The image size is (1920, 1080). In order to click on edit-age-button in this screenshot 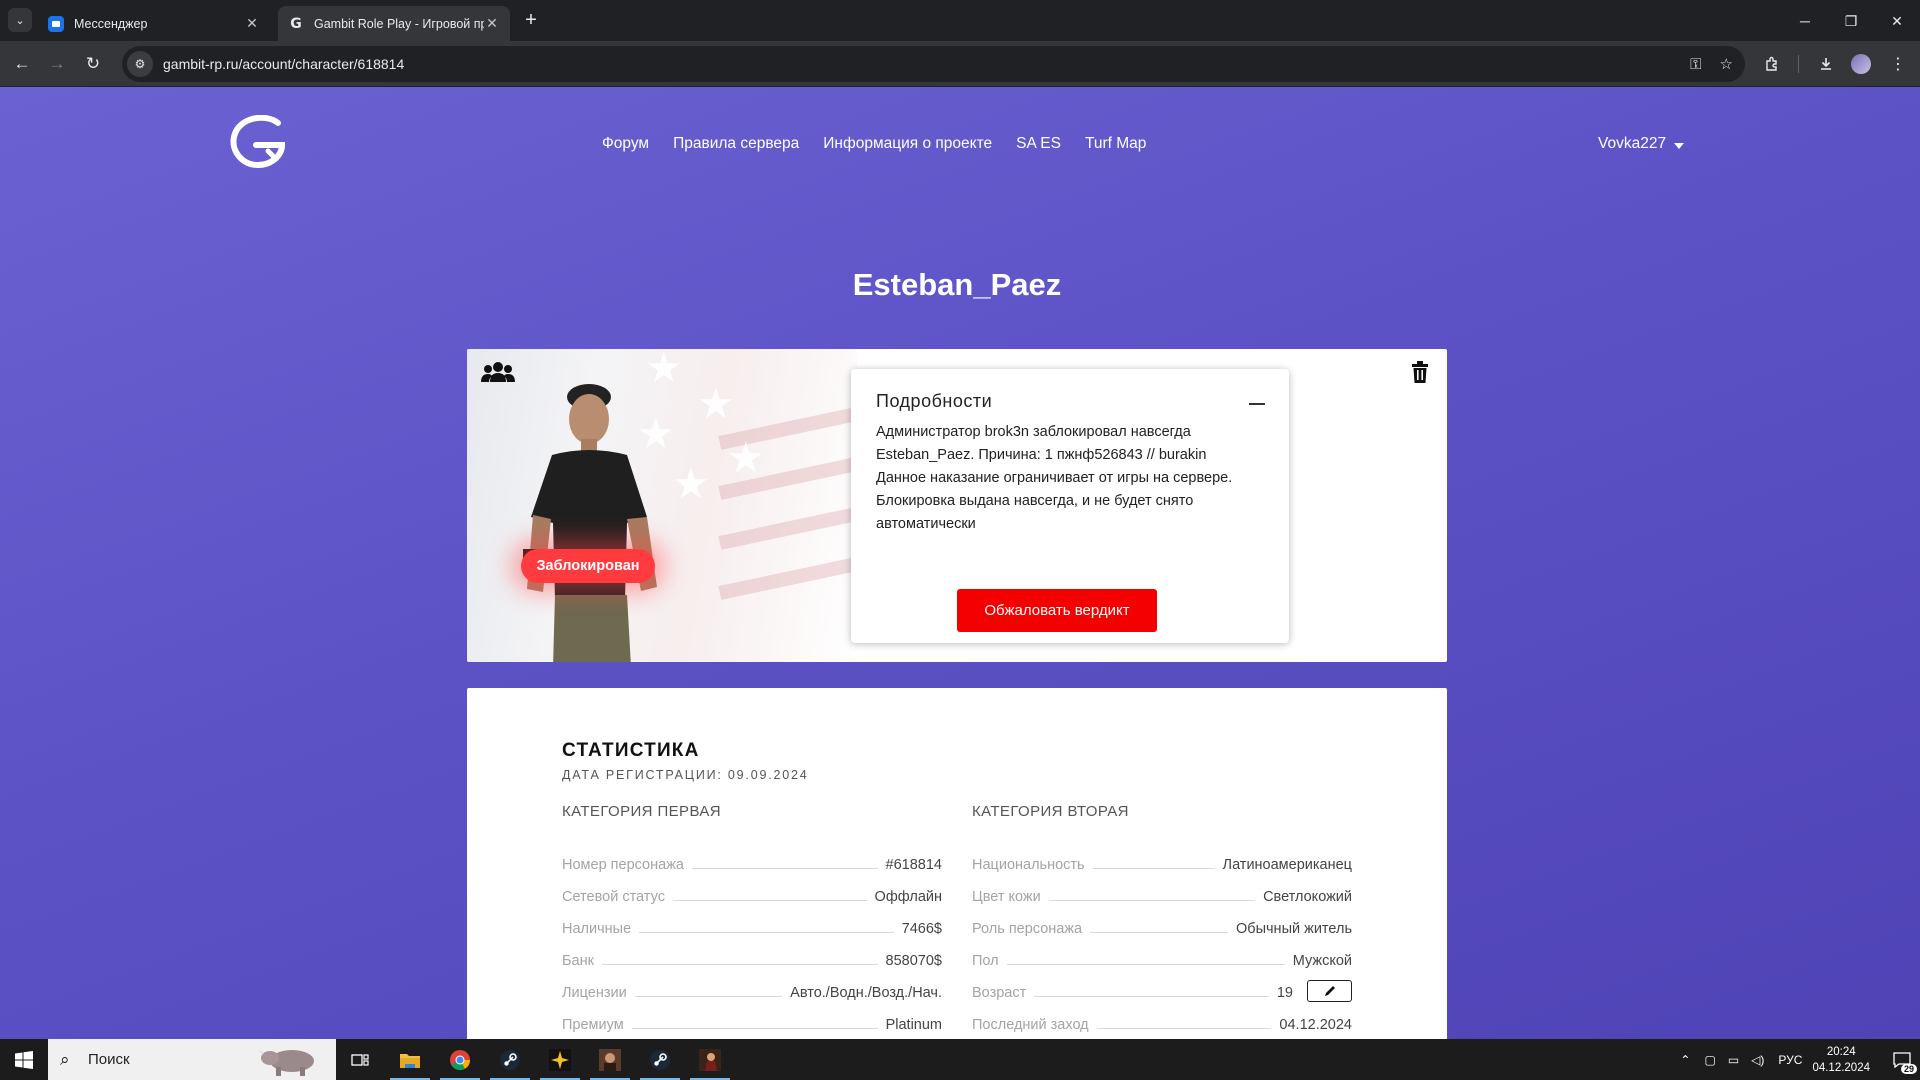, I will do `click(1329, 991)`.